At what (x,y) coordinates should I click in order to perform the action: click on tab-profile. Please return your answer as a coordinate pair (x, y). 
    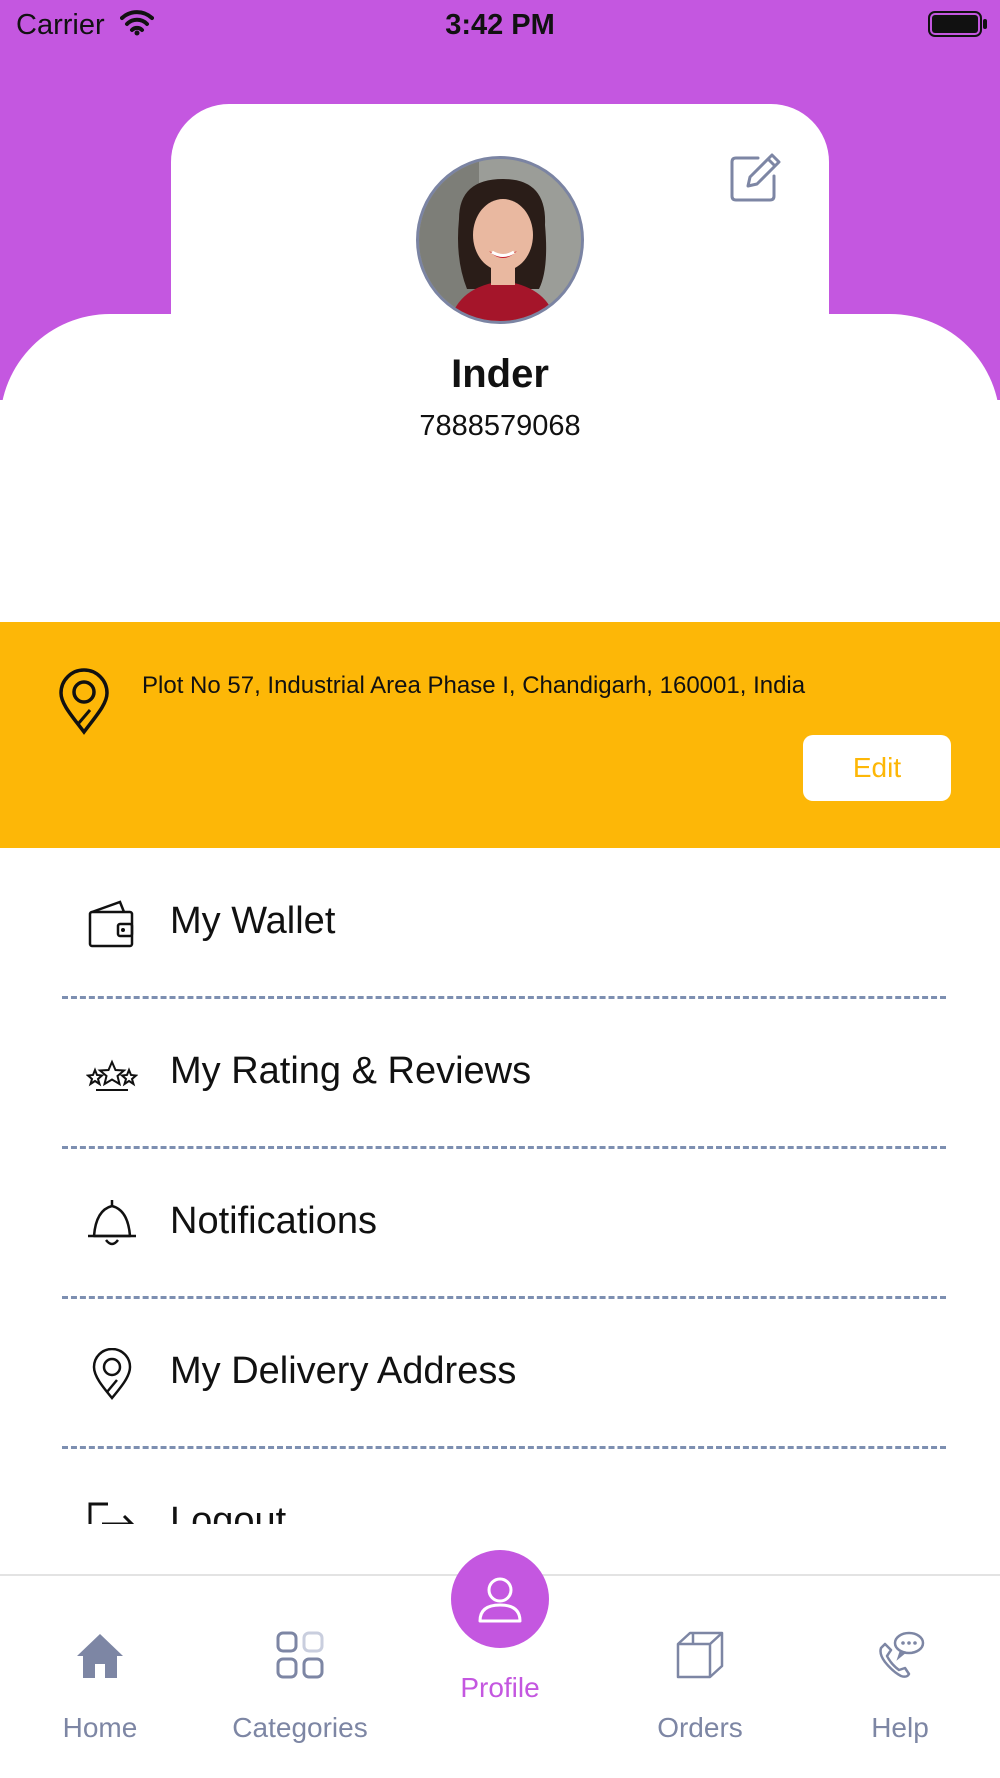
    Looking at the image, I should click on (500, 1599).